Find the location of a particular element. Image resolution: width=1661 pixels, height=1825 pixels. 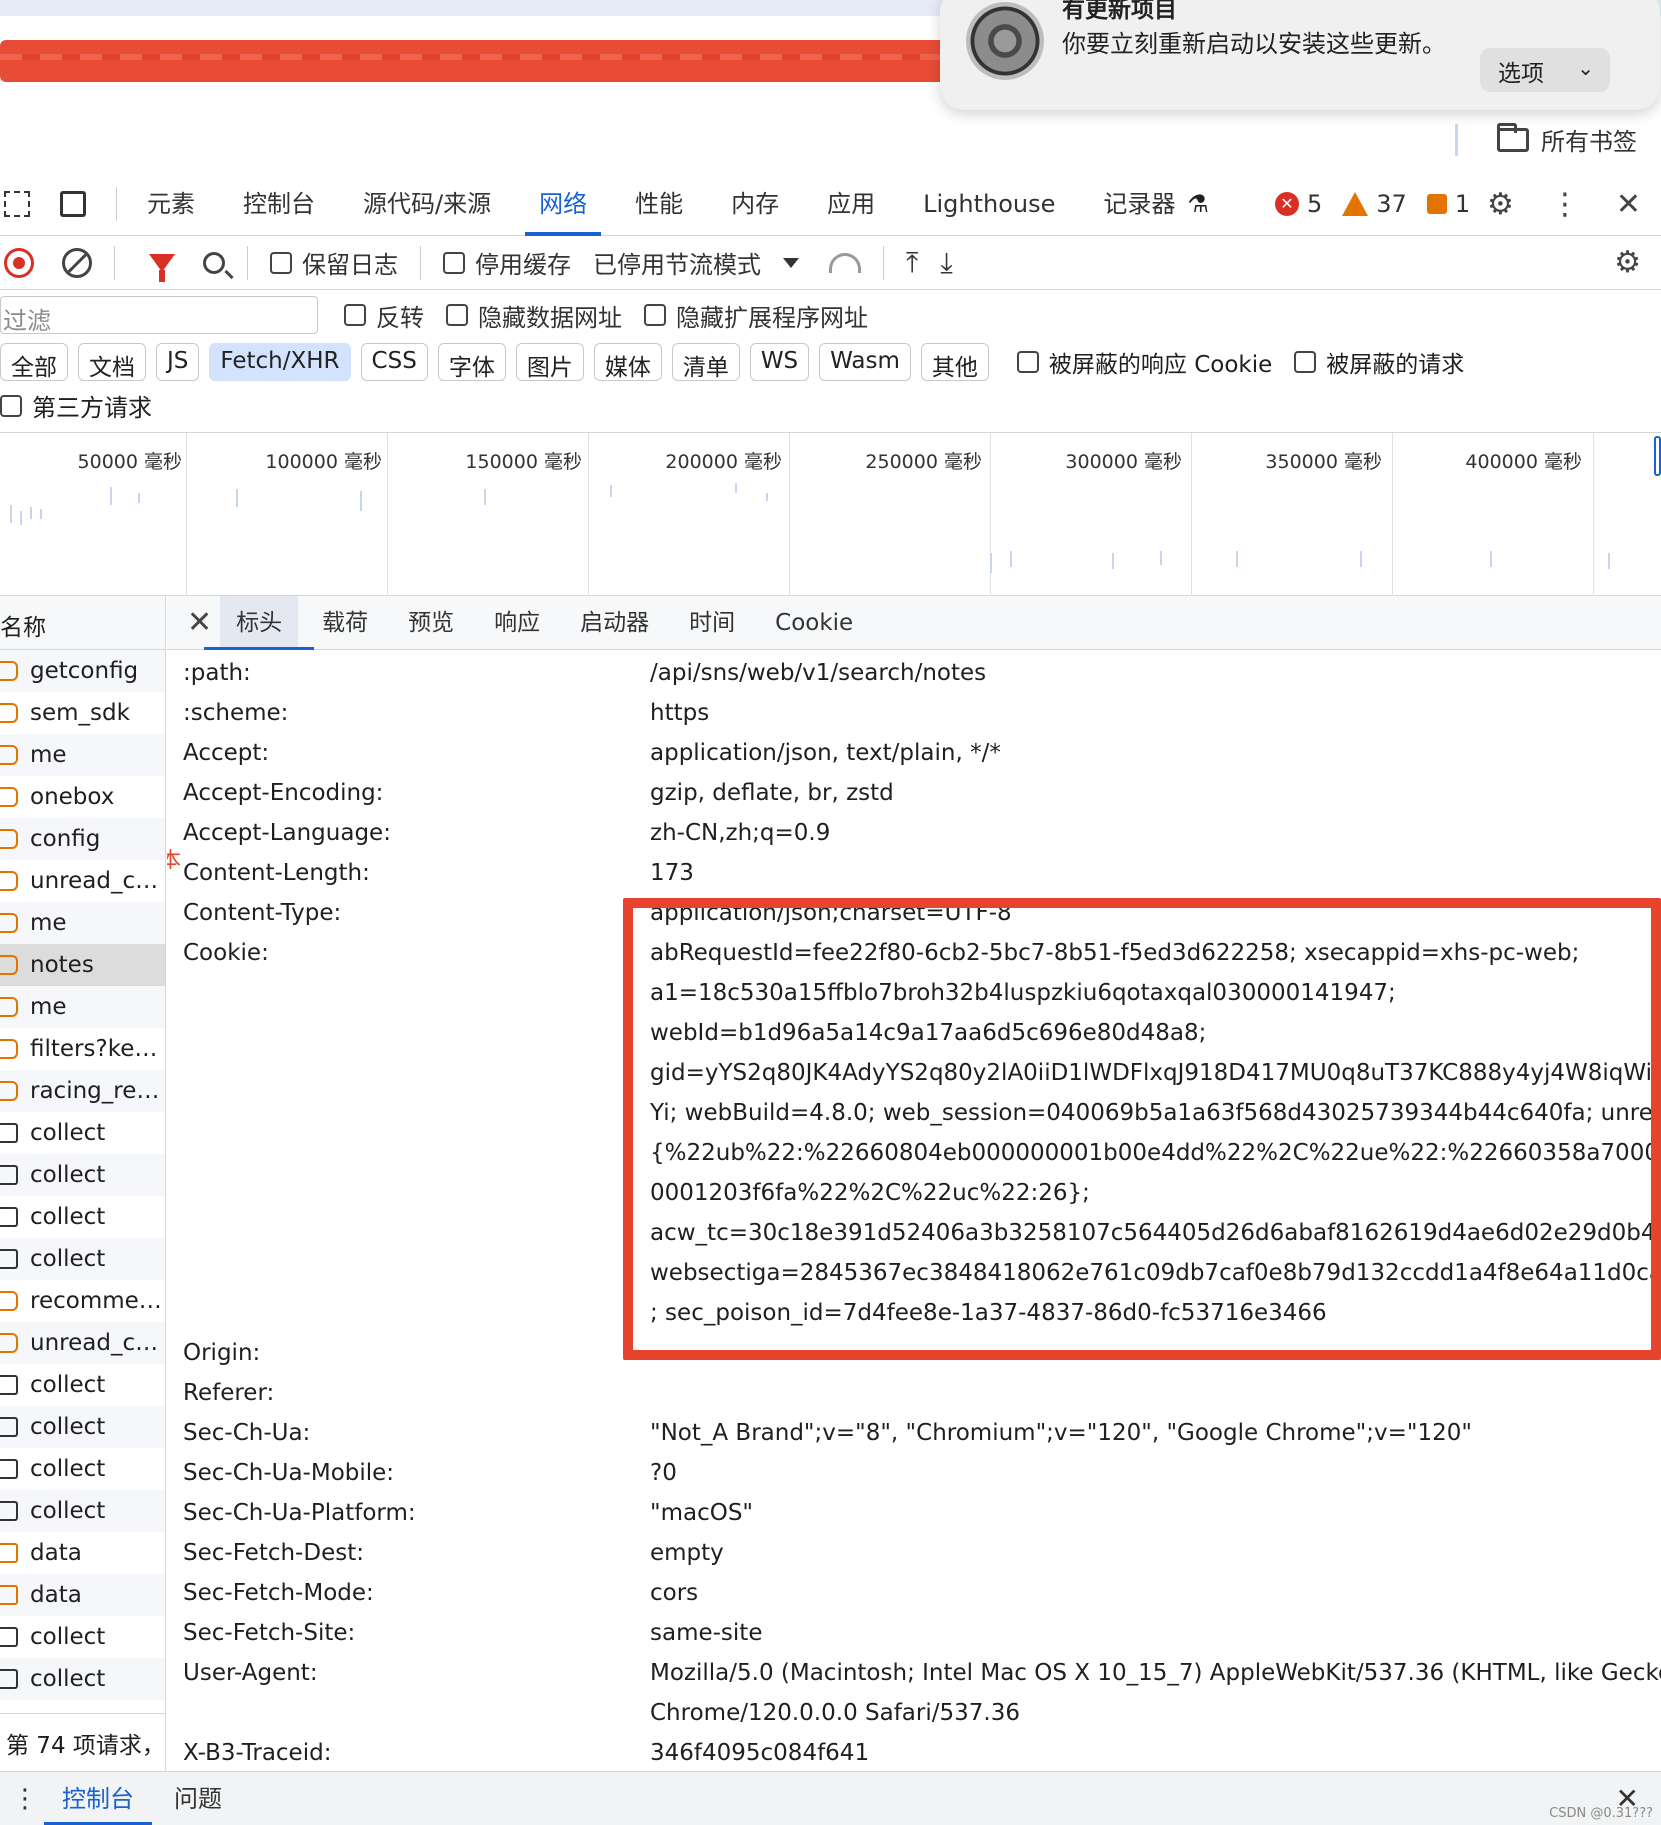

type-chip-0: 全部 is located at coordinates (34, 362).